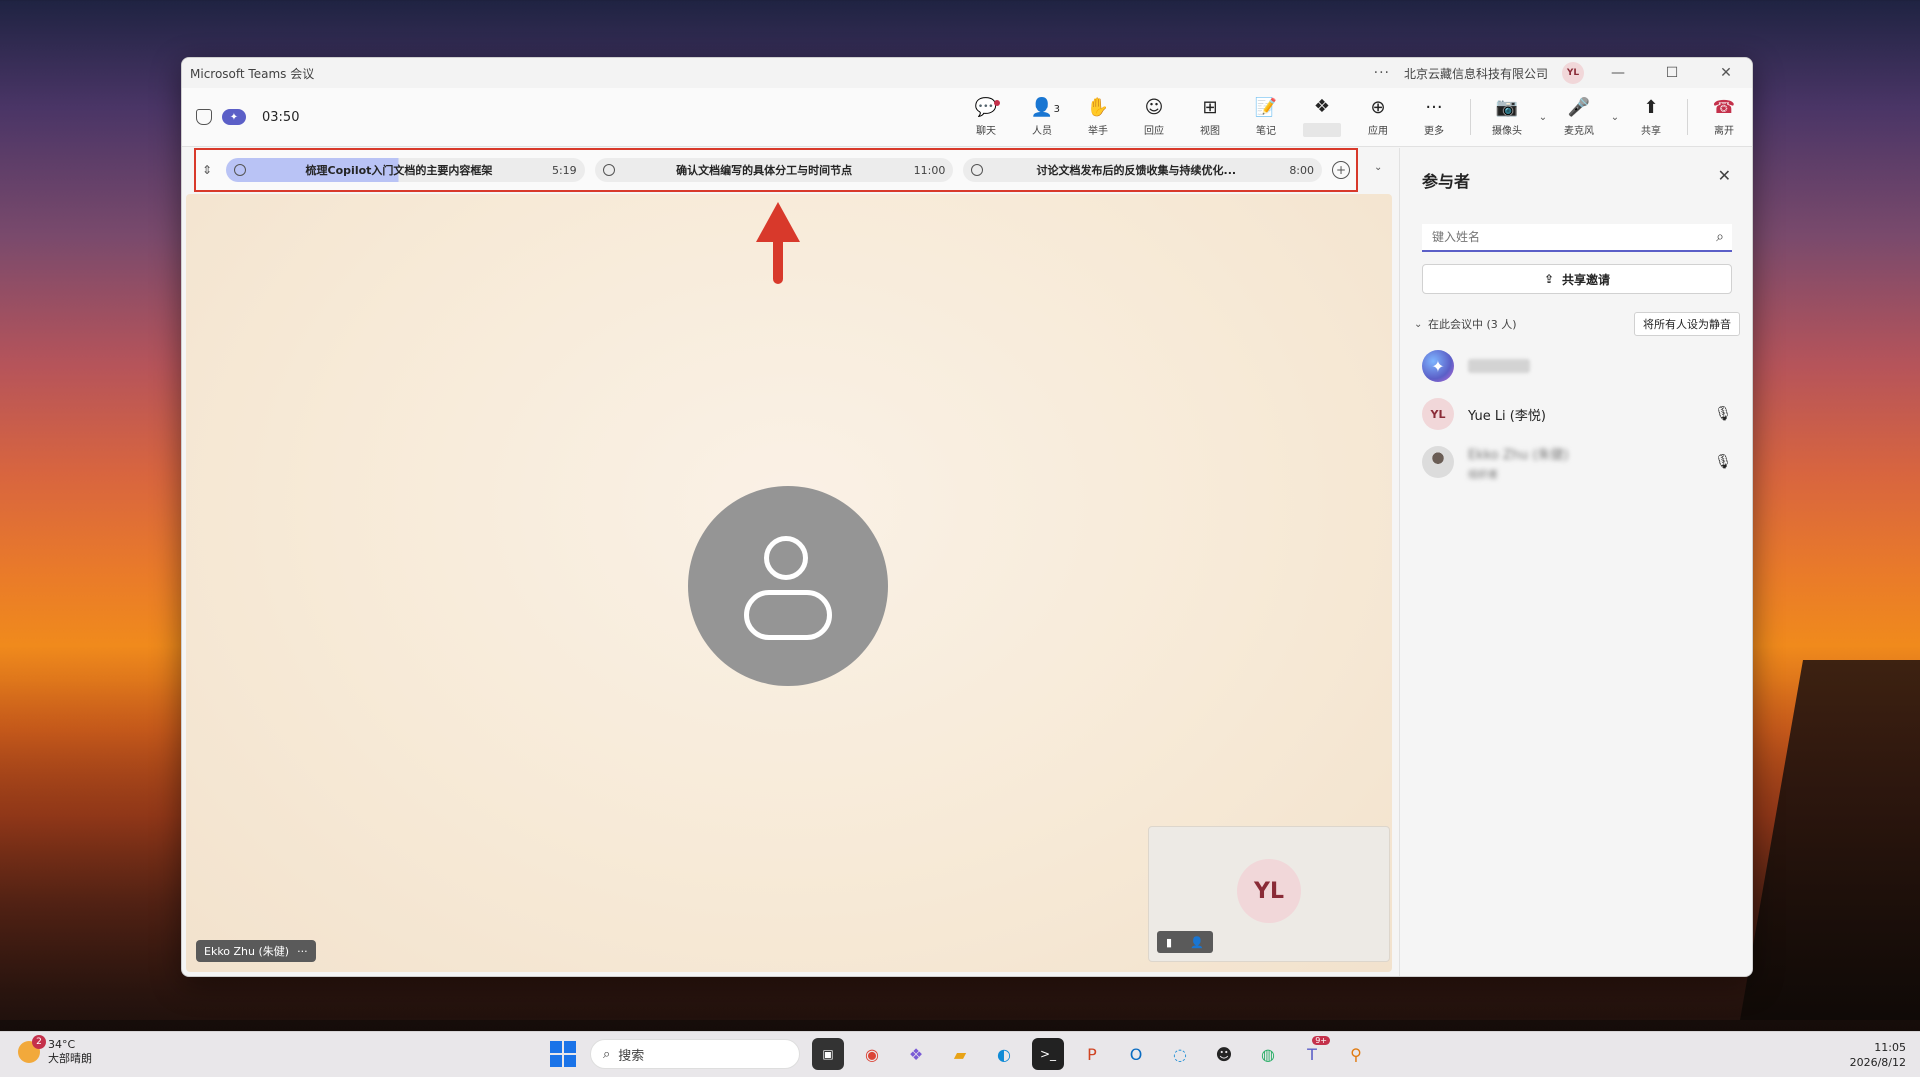 This screenshot has width=1920, height=1077. I want to click on close-panel-icon: ✕, so click(1724, 175).